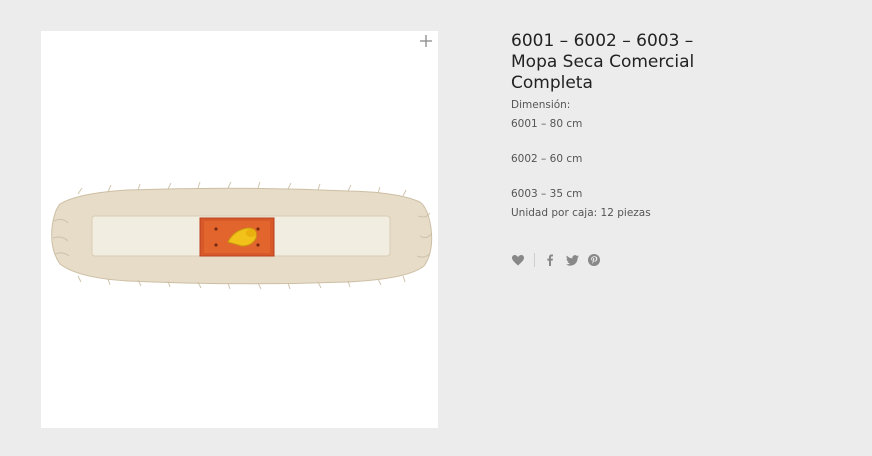  What do you see at coordinates (594, 260) in the screenshot?
I see `pinterest-icon` at bounding box center [594, 260].